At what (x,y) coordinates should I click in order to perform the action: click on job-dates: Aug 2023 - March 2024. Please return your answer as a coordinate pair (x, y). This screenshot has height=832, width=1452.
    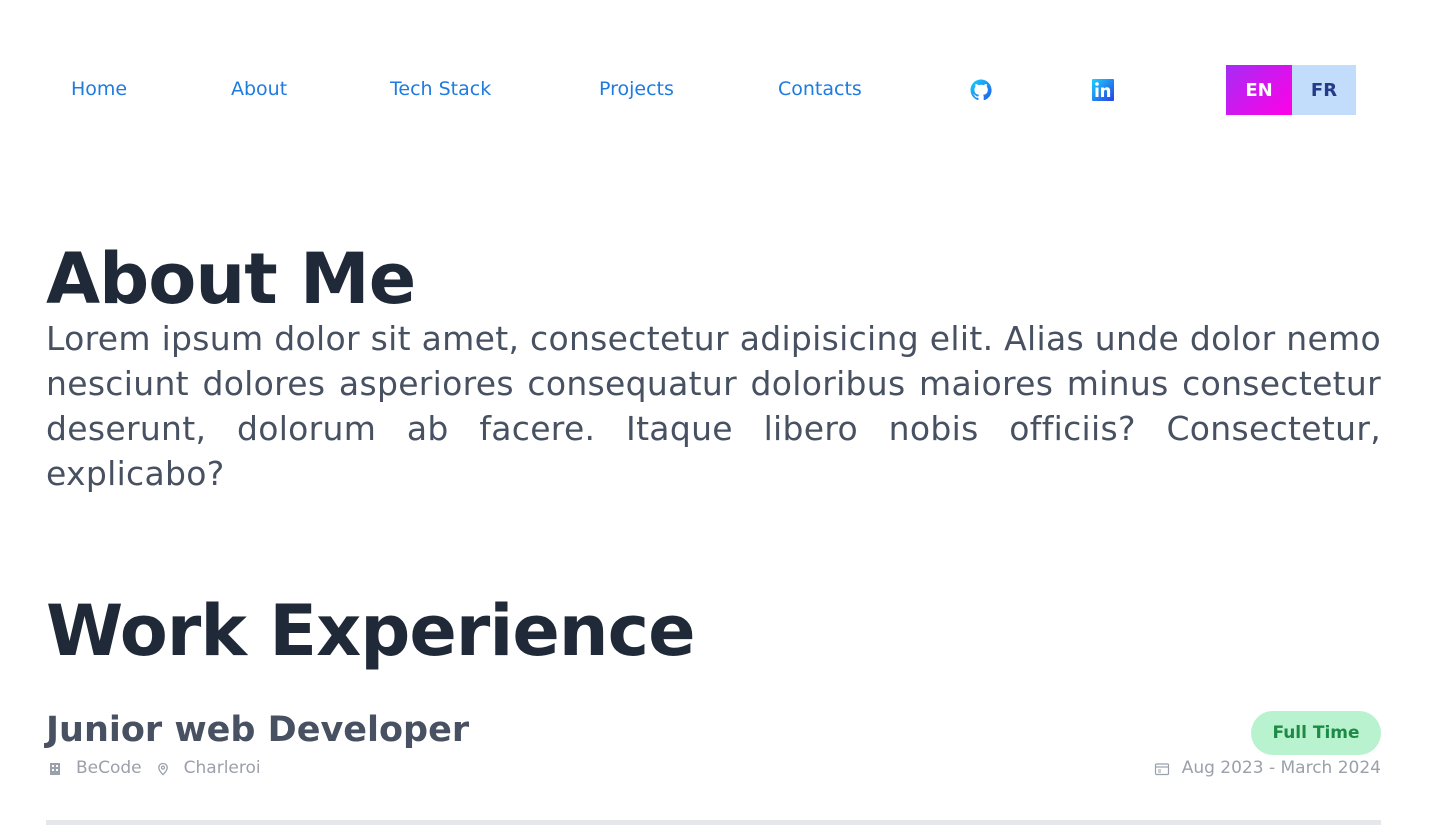
    Looking at the image, I should click on (1267, 768).